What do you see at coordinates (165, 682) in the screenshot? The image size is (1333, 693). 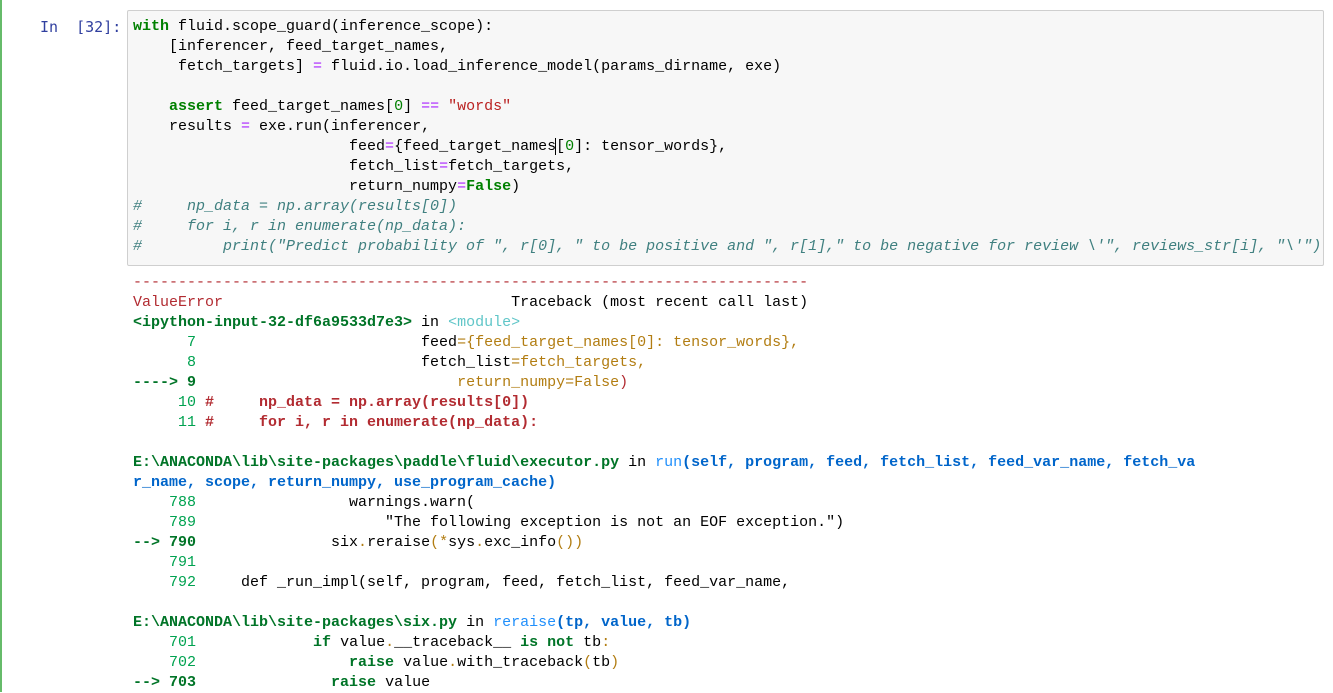 I see `code-token: --> 703` at bounding box center [165, 682].